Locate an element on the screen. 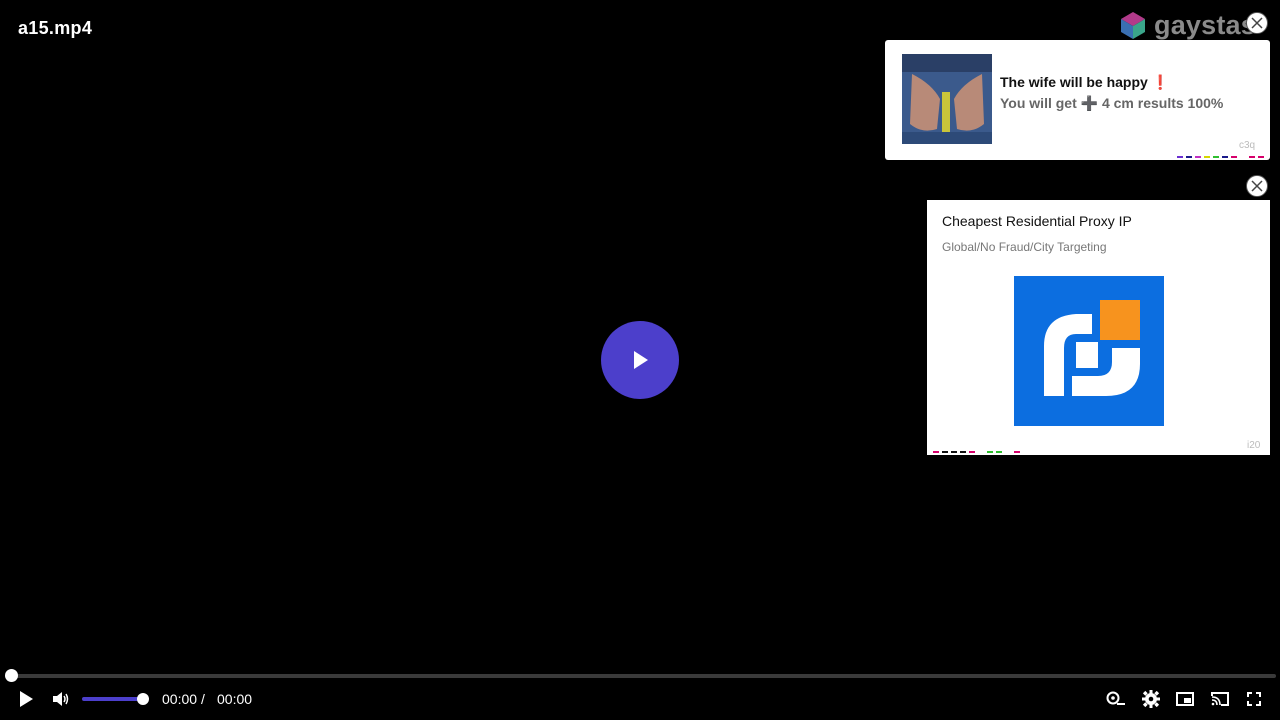 The image size is (1280, 720). ad2-dash-row is located at coordinates (976, 452).